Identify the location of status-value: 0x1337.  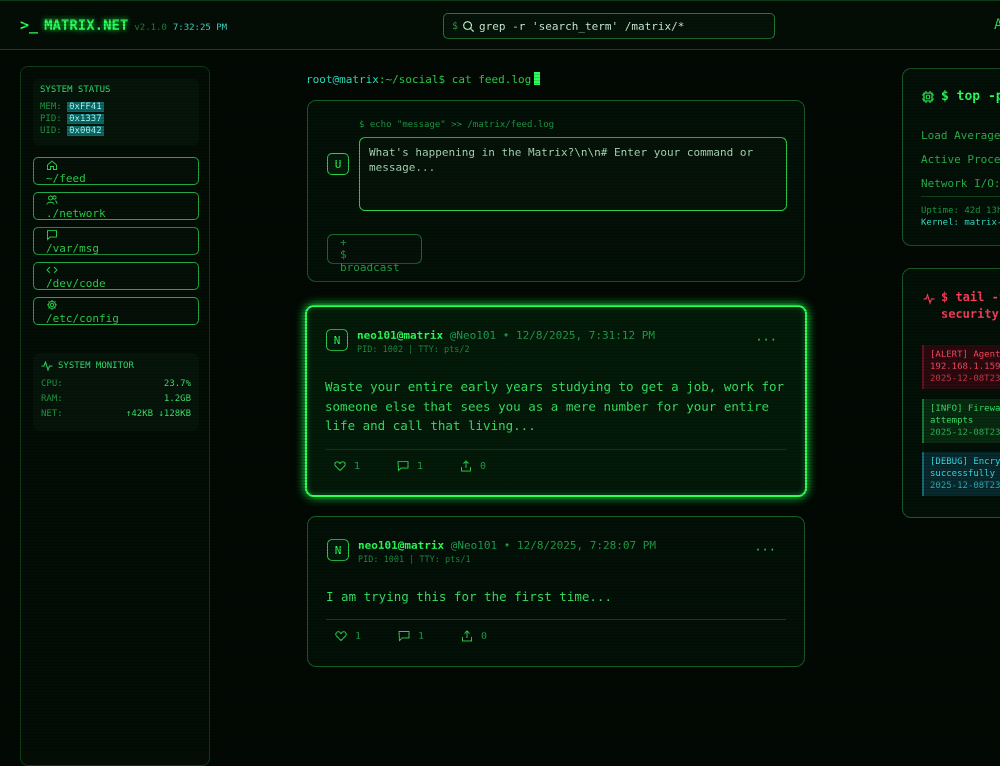
(85, 119).